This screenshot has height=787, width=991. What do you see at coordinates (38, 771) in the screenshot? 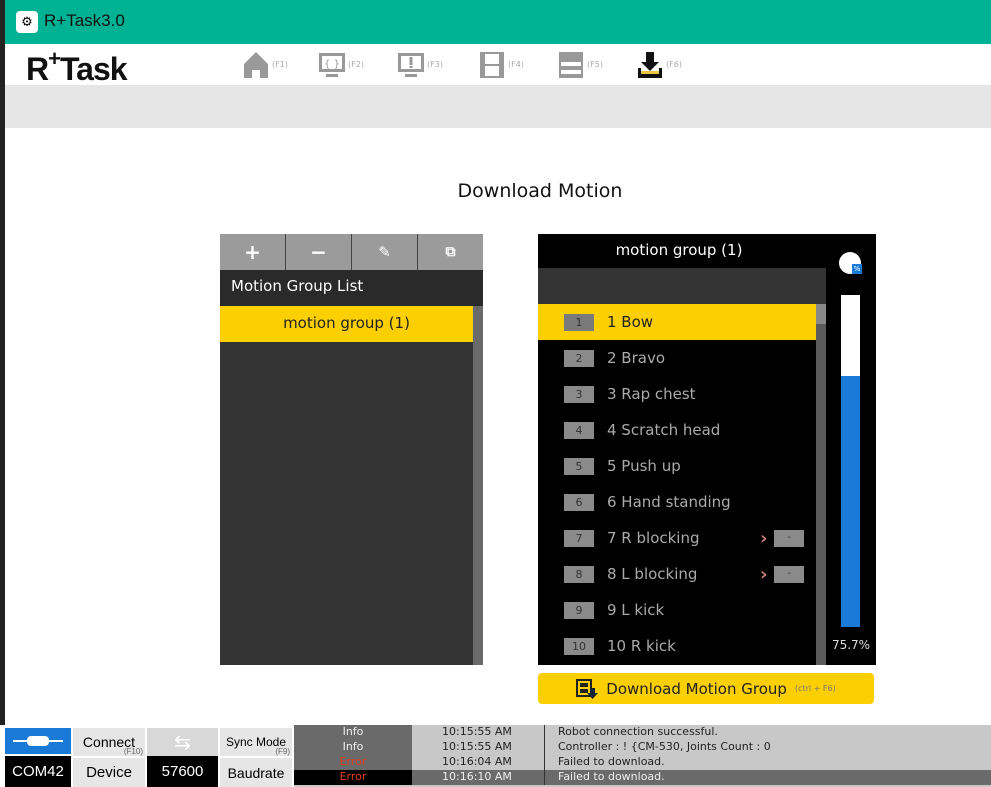
I see `port-value: COM42` at bounding box center [38, 771].